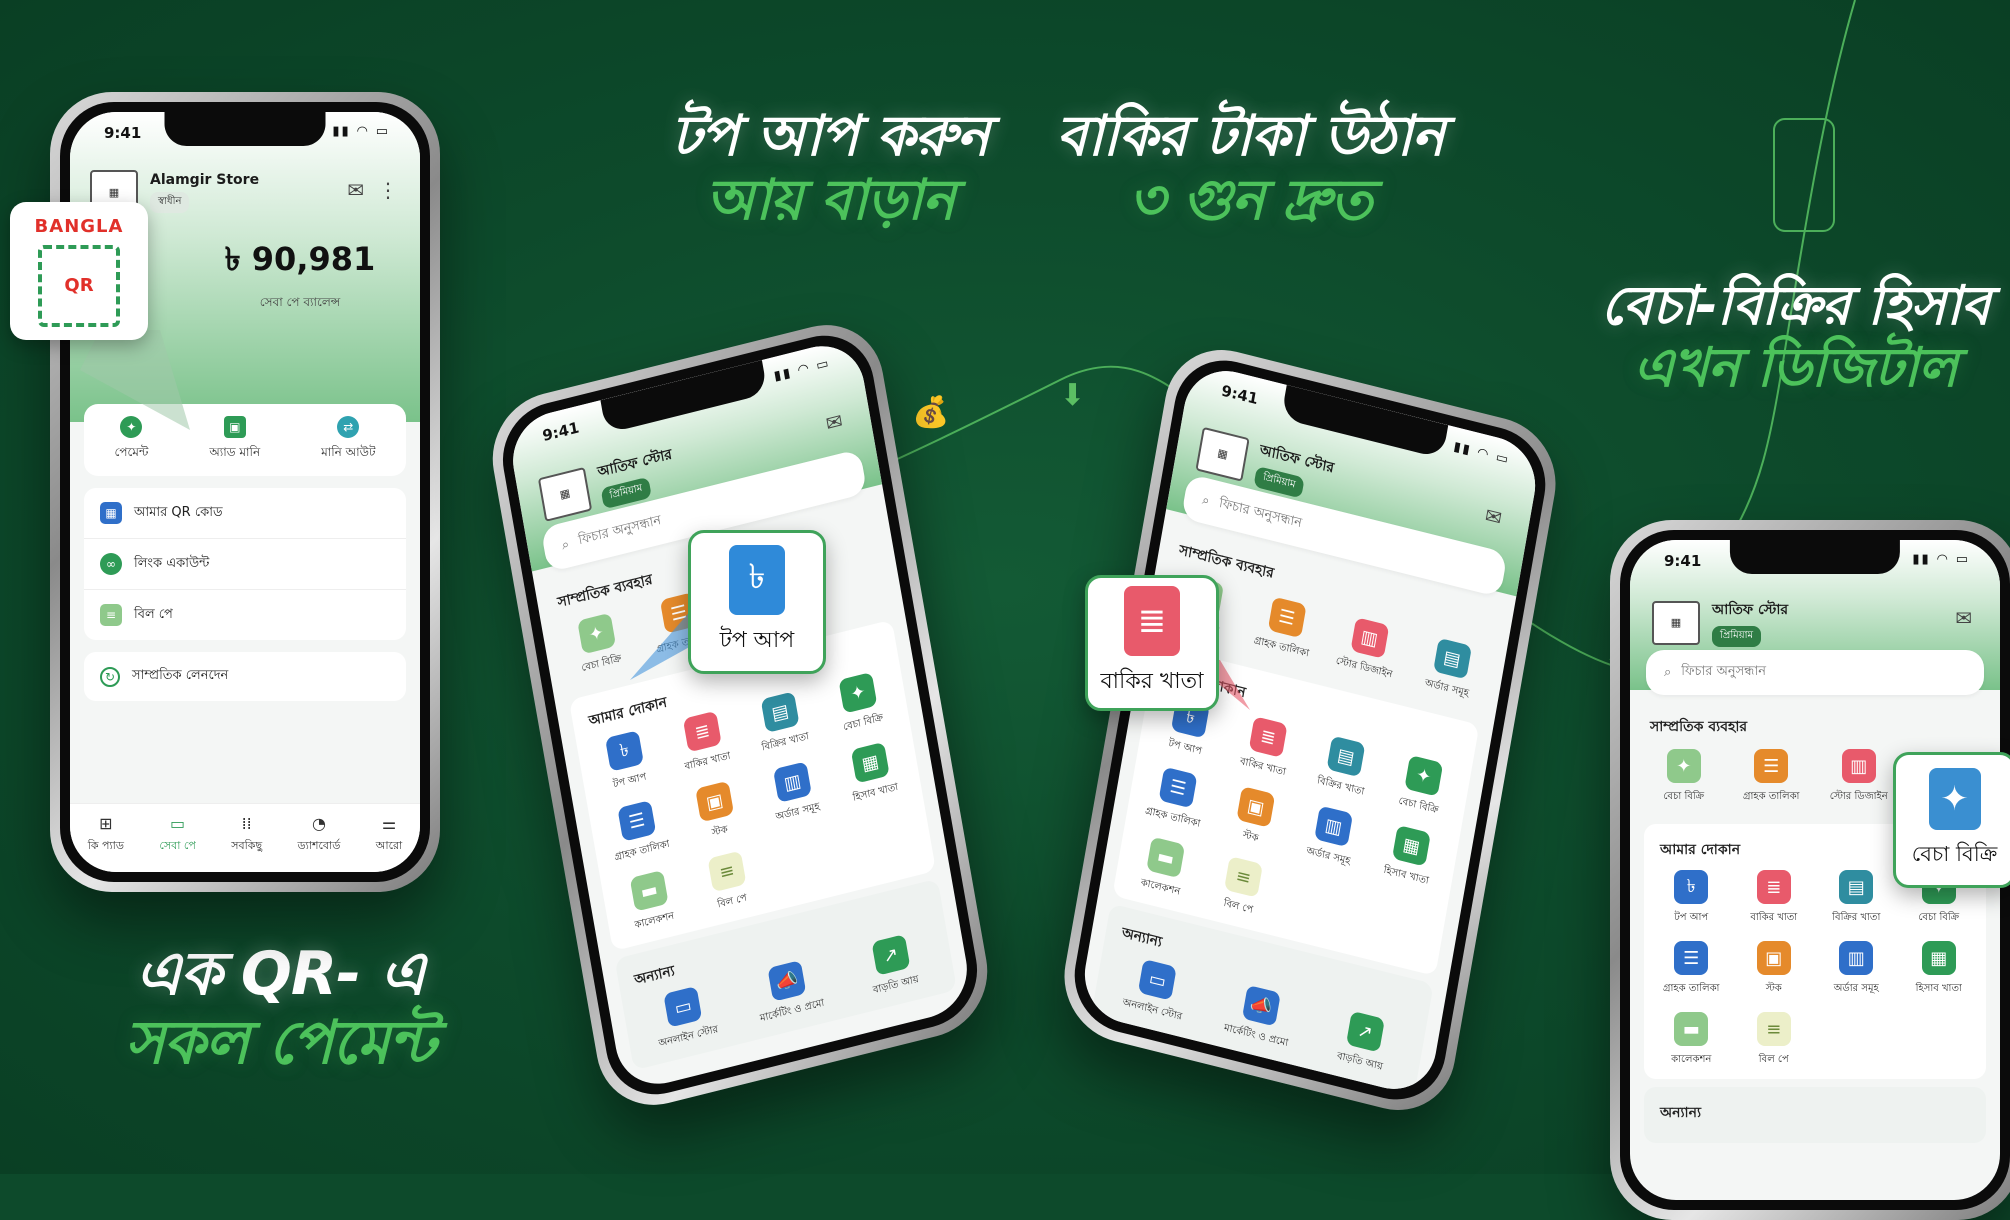  What do you see at coordinates (649, 890) in the screenshot?
I see `collection-icon: ▬` at bounding box center [649, 890].